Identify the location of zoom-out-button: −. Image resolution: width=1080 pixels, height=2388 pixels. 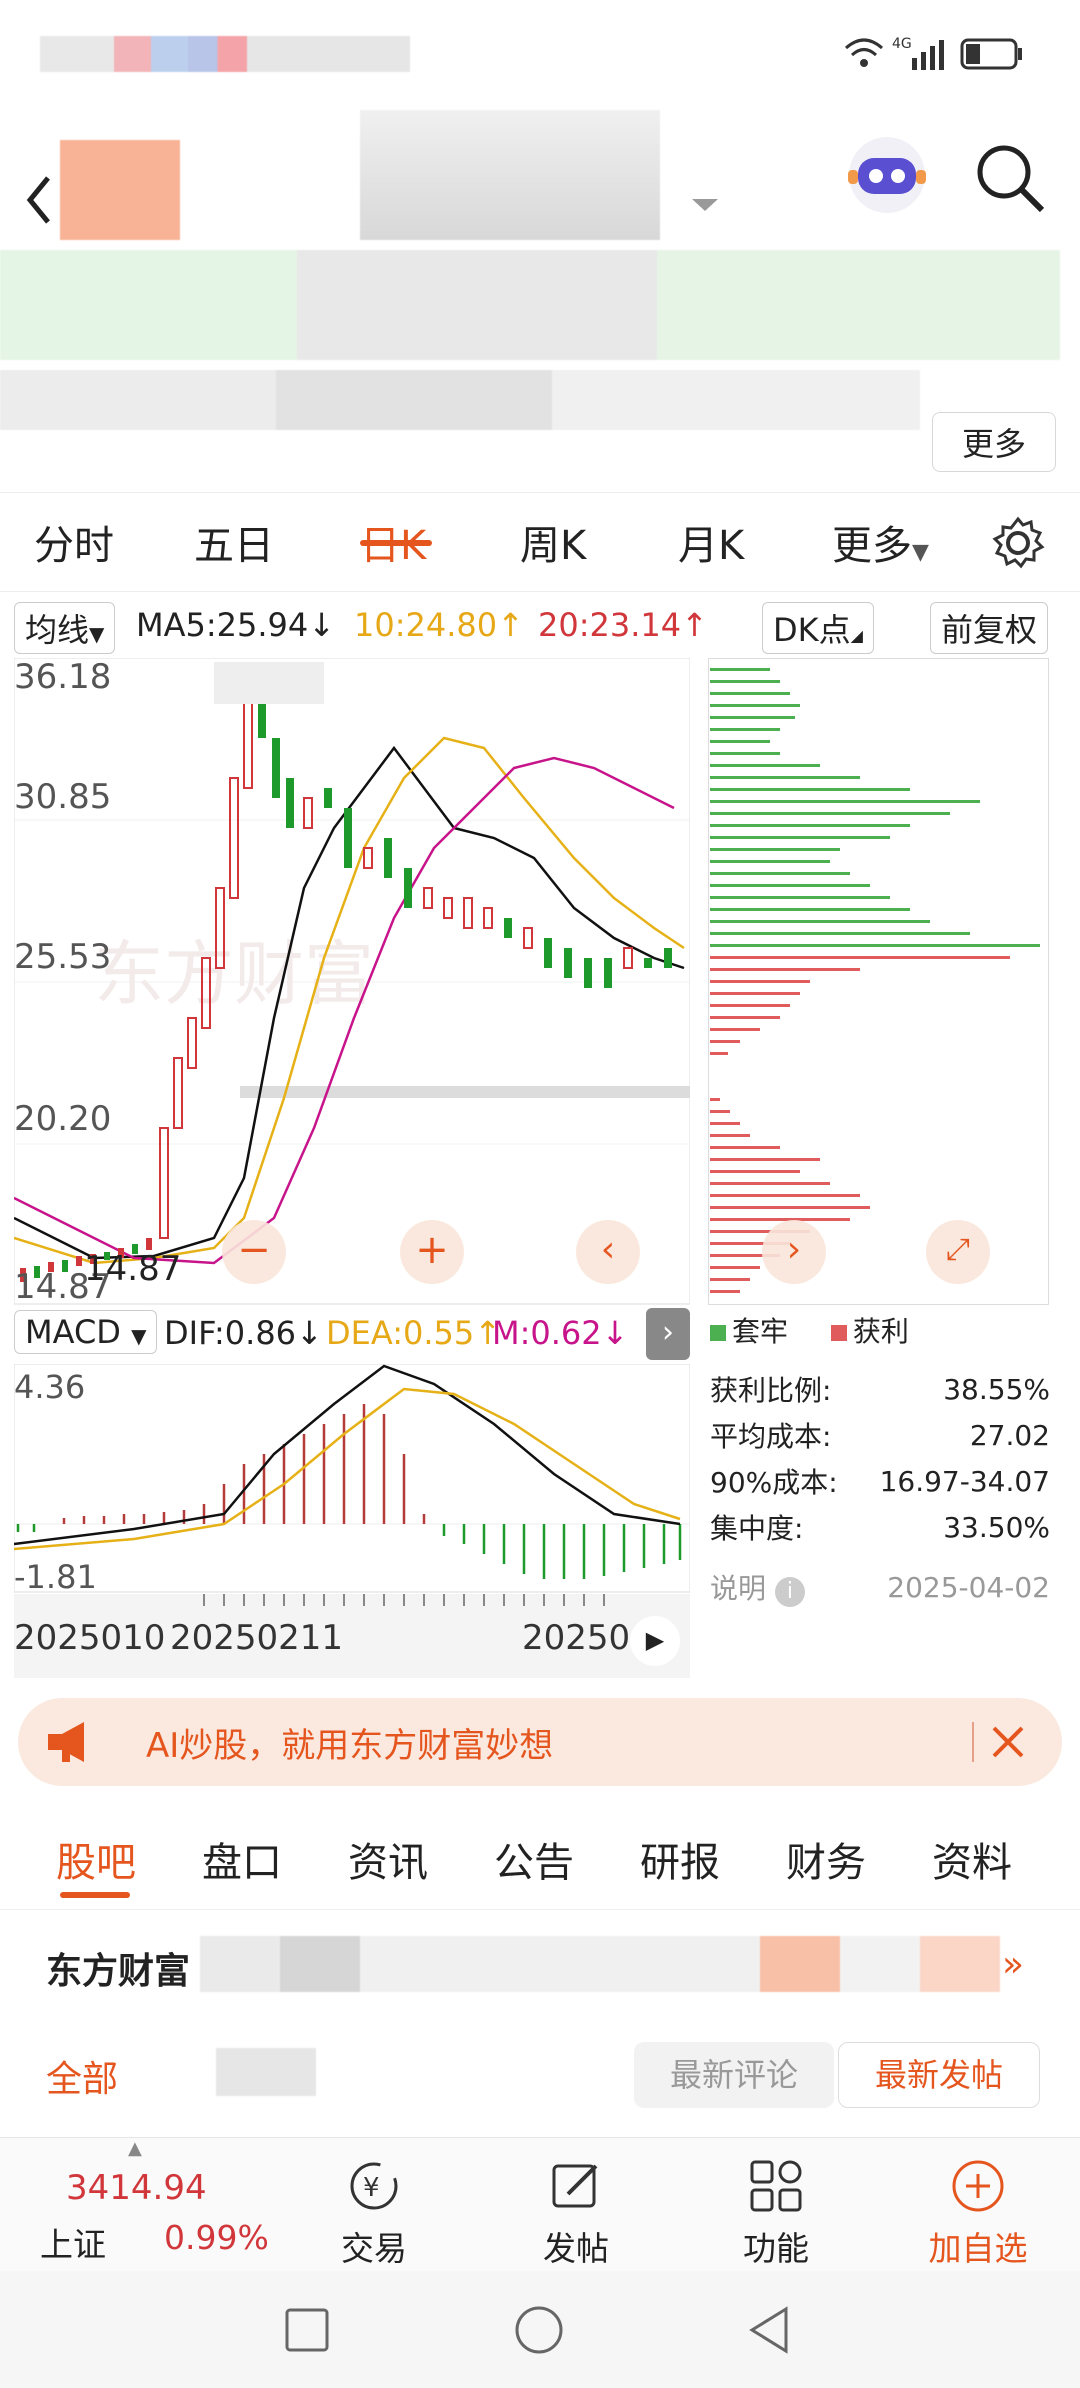
(254, 1252).